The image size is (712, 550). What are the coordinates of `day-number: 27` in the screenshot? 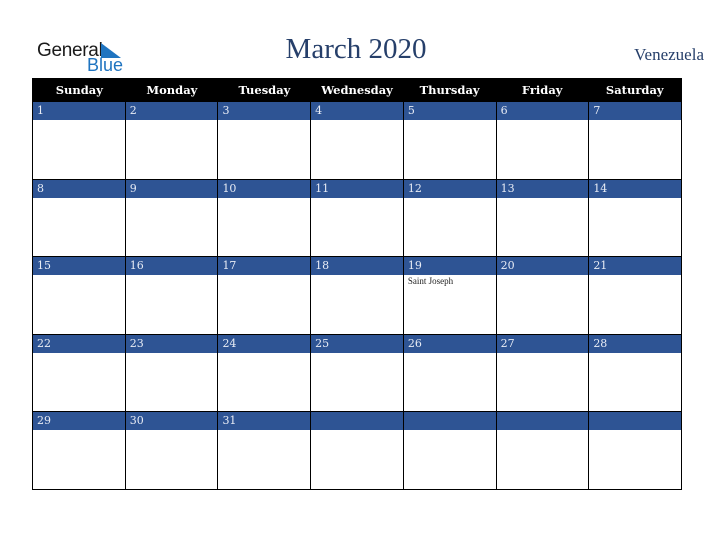 It's located at (542, 343).